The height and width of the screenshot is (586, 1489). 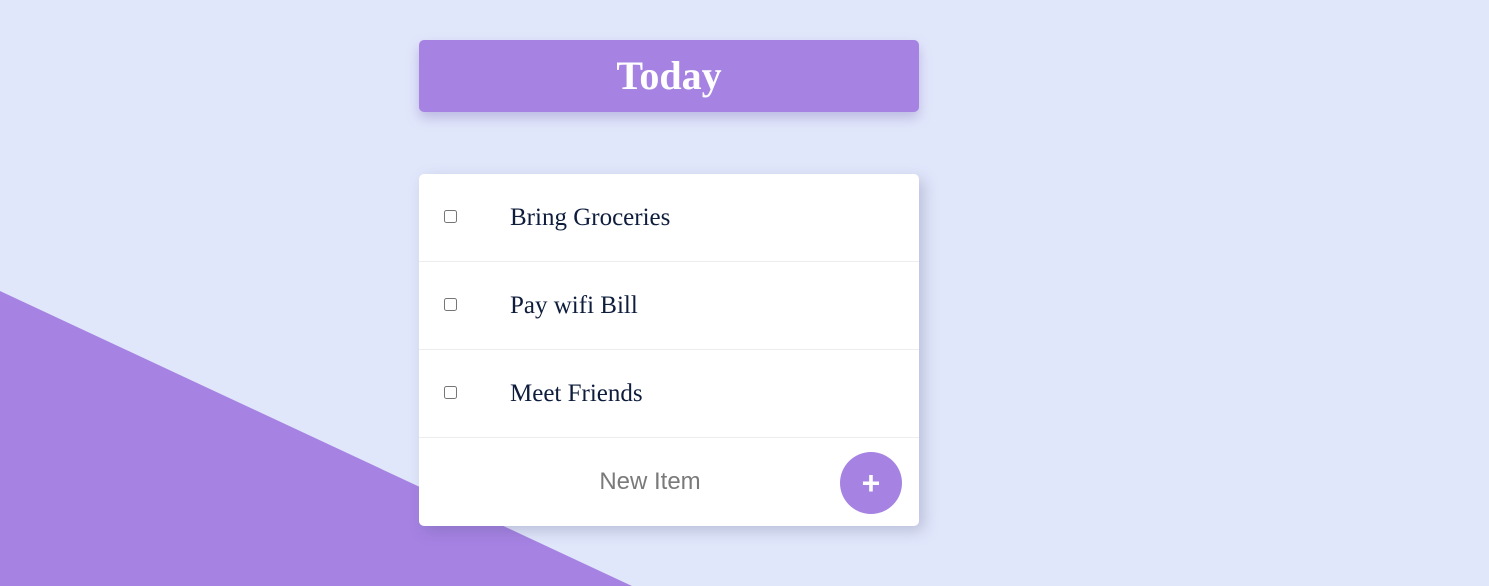 I want to click on item-label: Pay wifi Bill, so click(x=574, y=305).